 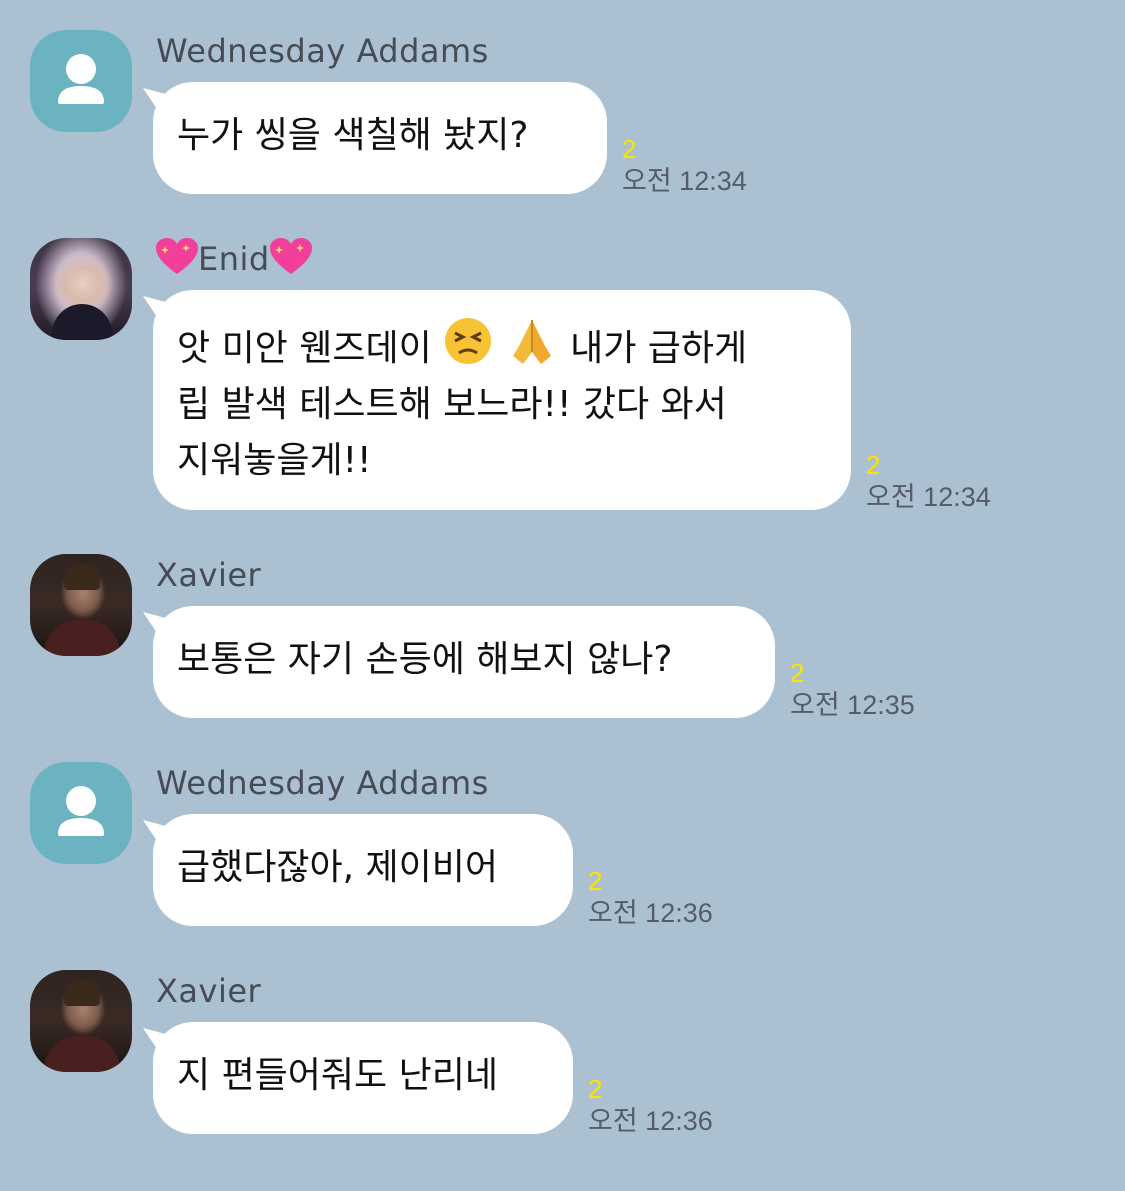 I want to click on sender-name-text: Enid, so click(x=234, y=259).